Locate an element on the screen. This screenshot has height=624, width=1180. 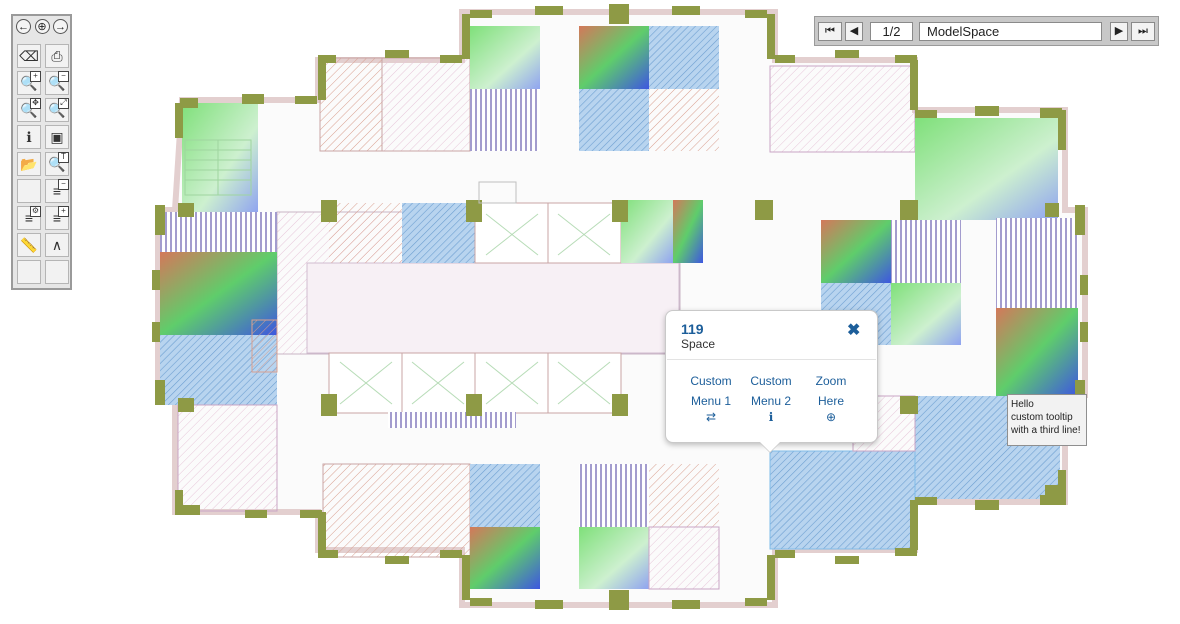
custom-menu-2-button: Custom Menu 2 ℹ is located at coordinates (771, 397).